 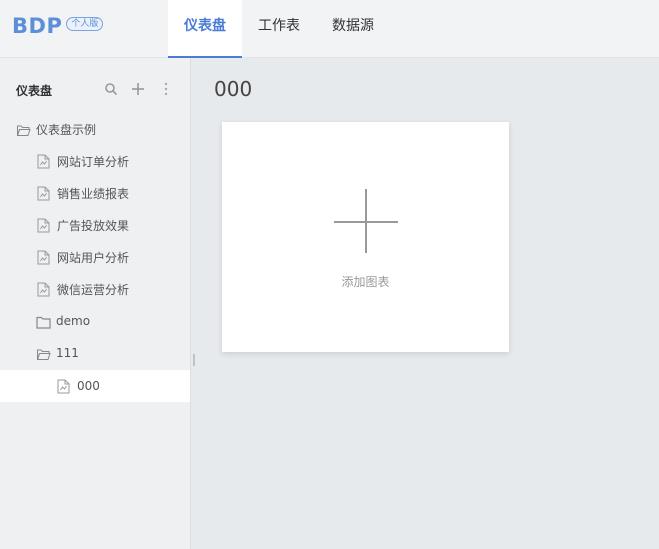 I want to click on tree-folder-dashboard-examples: 仪表盘示例, so click(x=95, y=129).